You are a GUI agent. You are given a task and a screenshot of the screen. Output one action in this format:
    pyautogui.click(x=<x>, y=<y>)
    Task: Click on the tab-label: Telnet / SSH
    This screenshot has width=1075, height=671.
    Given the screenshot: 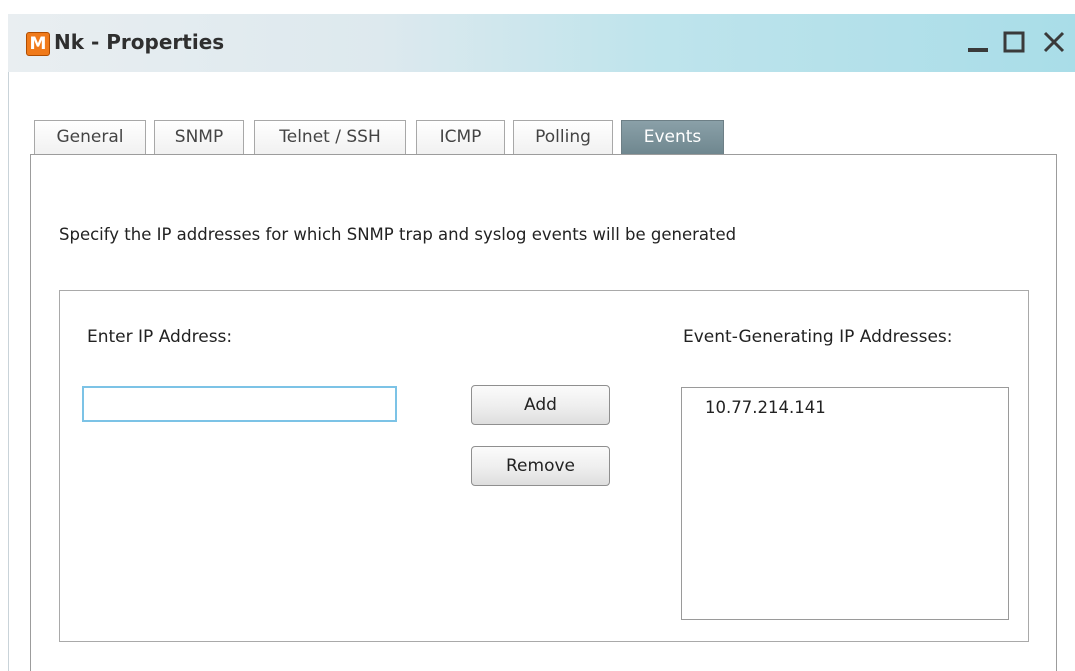 What is the action you would take?
    pyautogui.click(x=330, y=137)
    